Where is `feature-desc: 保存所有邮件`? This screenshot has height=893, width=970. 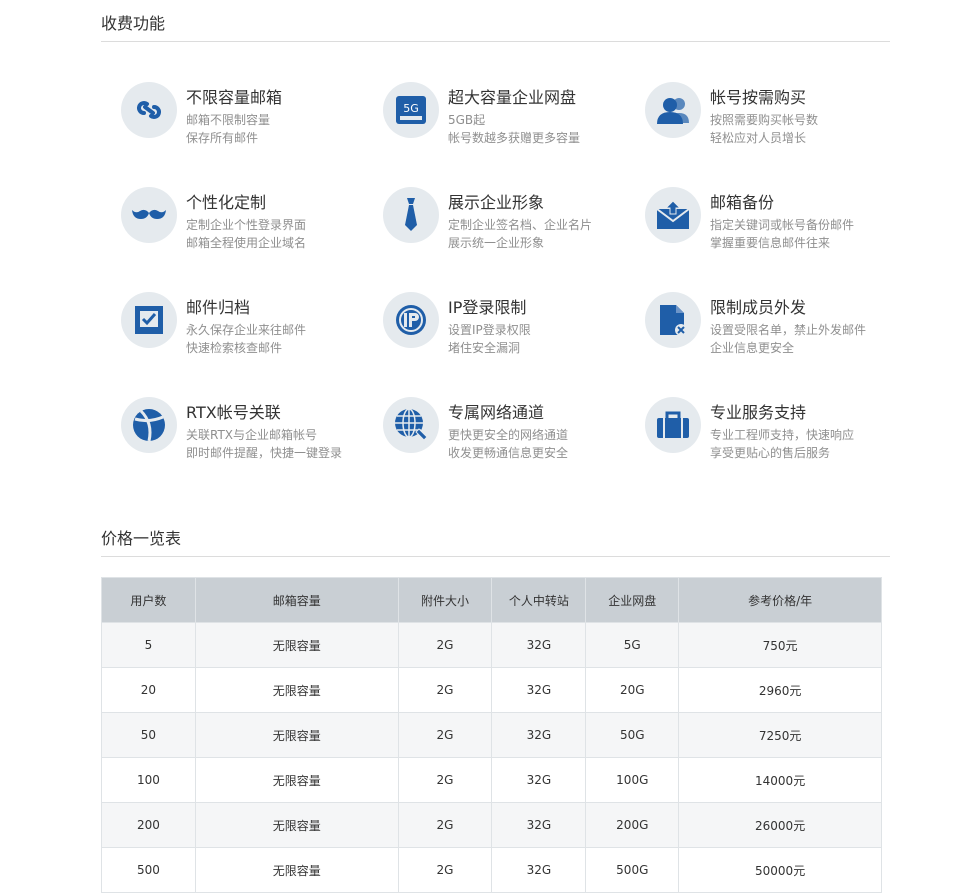
feature-desc: 保存所有邮件 is located at coordinates (222, 138).